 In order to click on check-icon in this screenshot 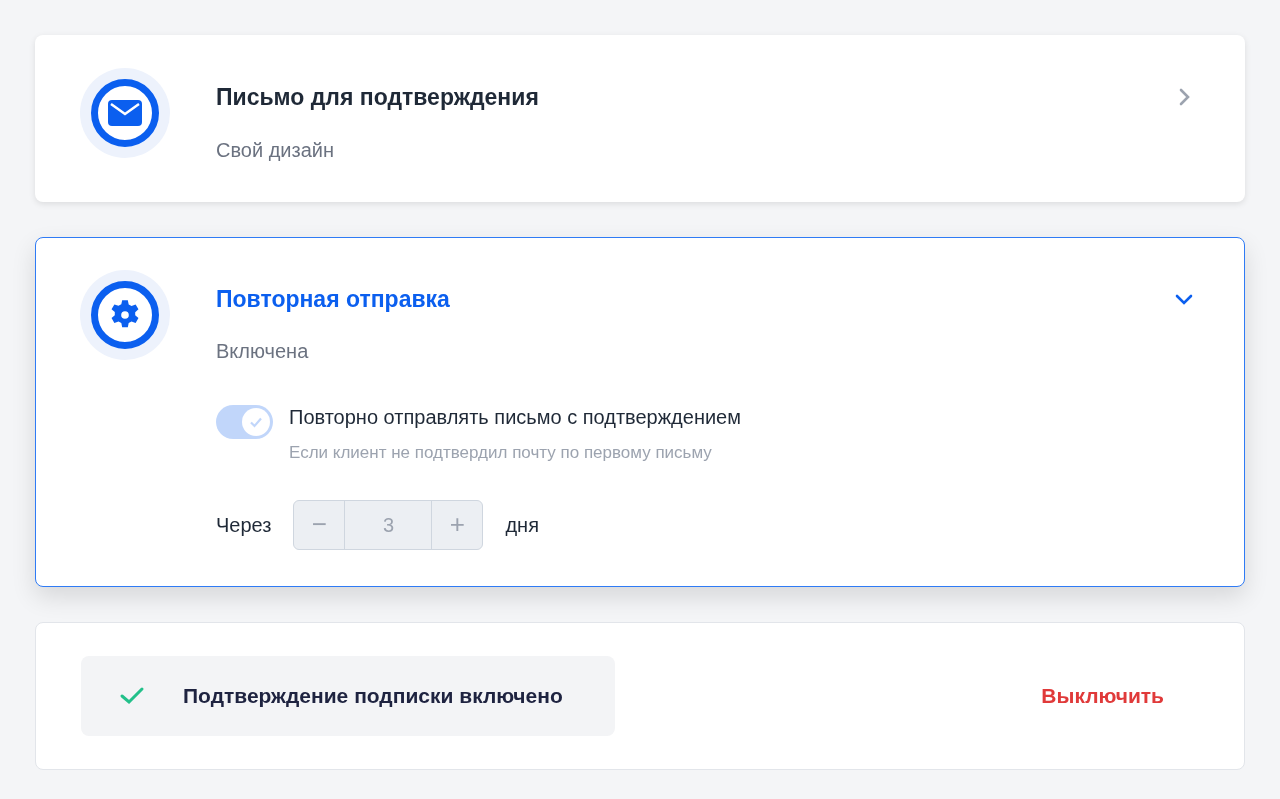, I will do `click(132, 695)`.